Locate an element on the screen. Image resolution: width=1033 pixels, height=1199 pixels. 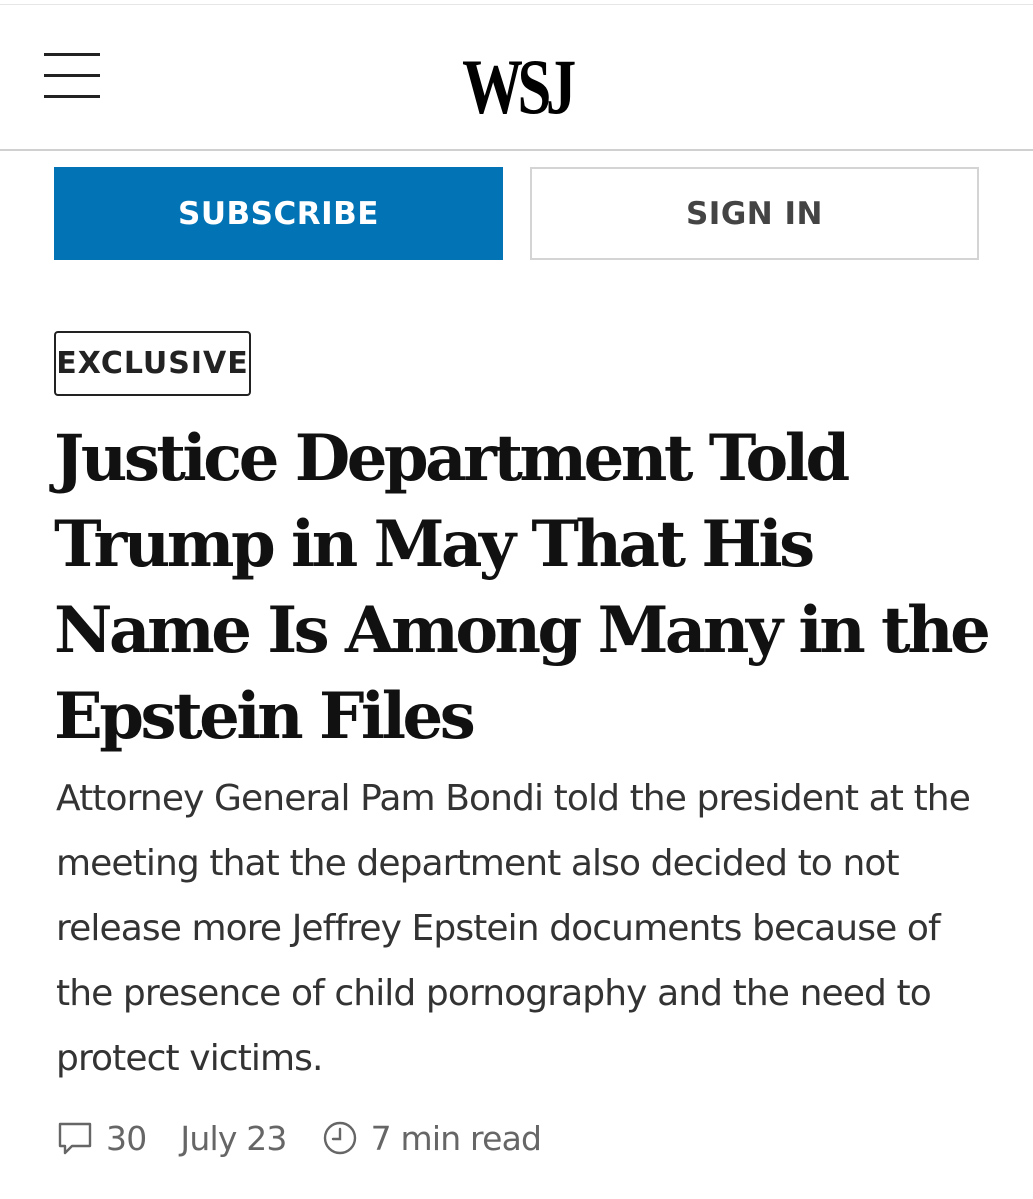
read-time-label: 7 min read is located at coordinates (456, 1138).